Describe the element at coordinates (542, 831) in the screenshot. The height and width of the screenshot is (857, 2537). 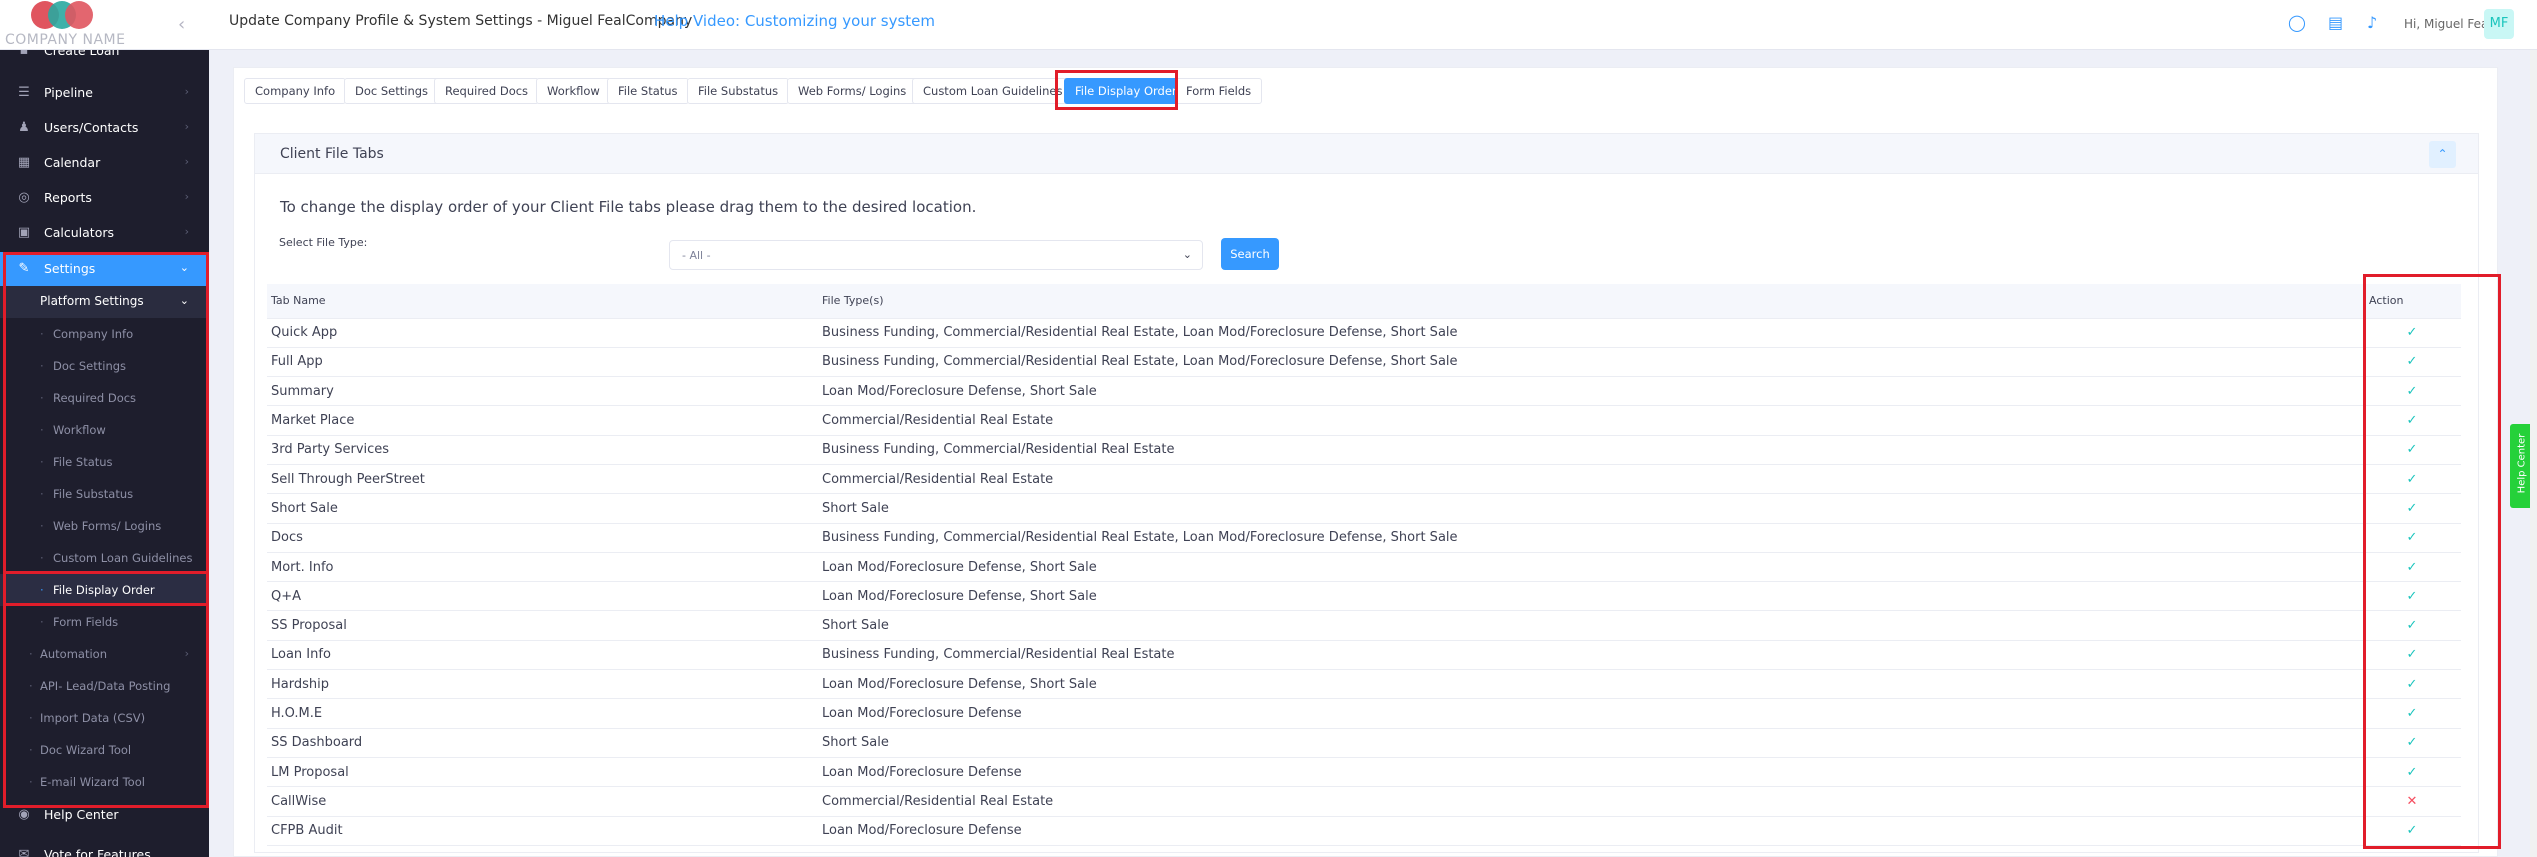
I see `tab-name-cell: CFPB Audit` at that location.